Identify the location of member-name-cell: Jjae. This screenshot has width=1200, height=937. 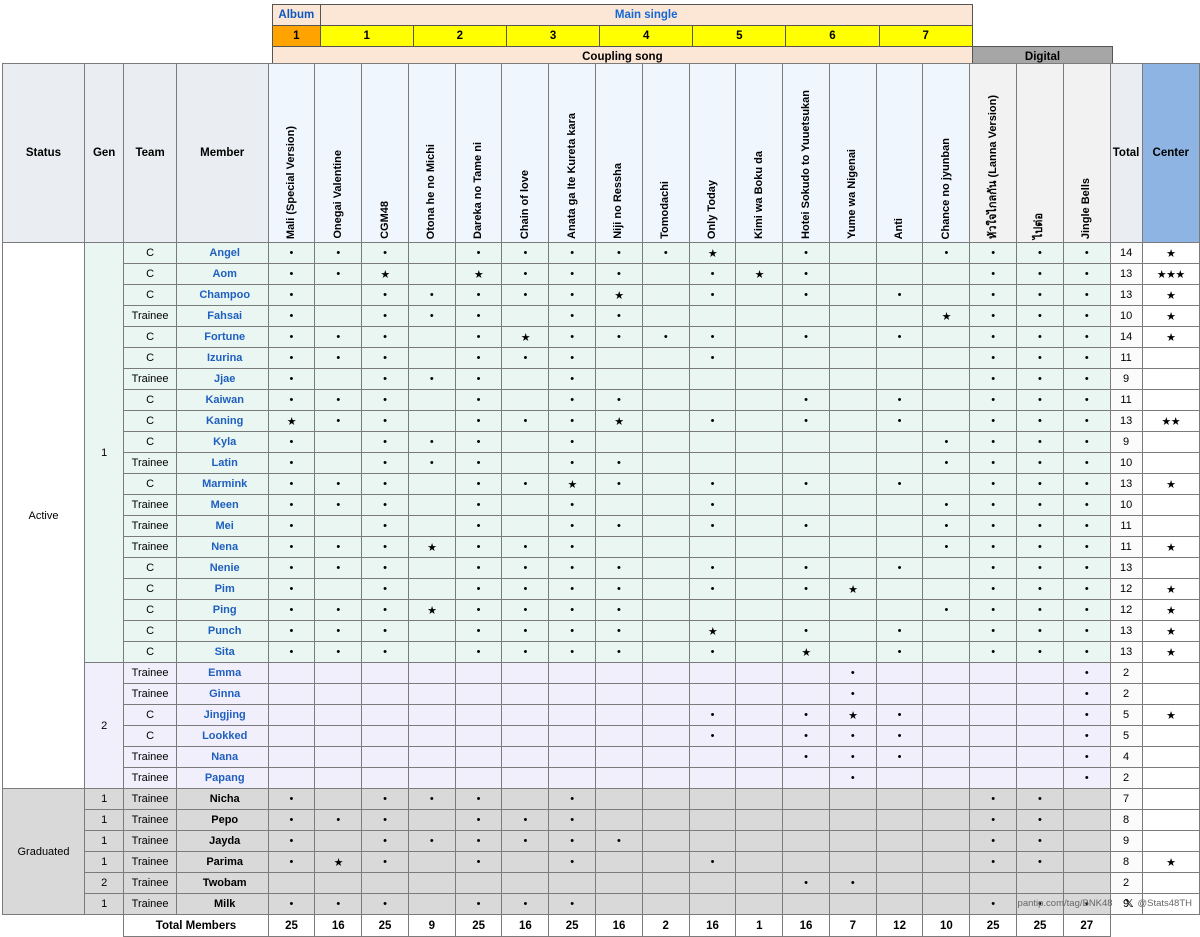
(222, 379).